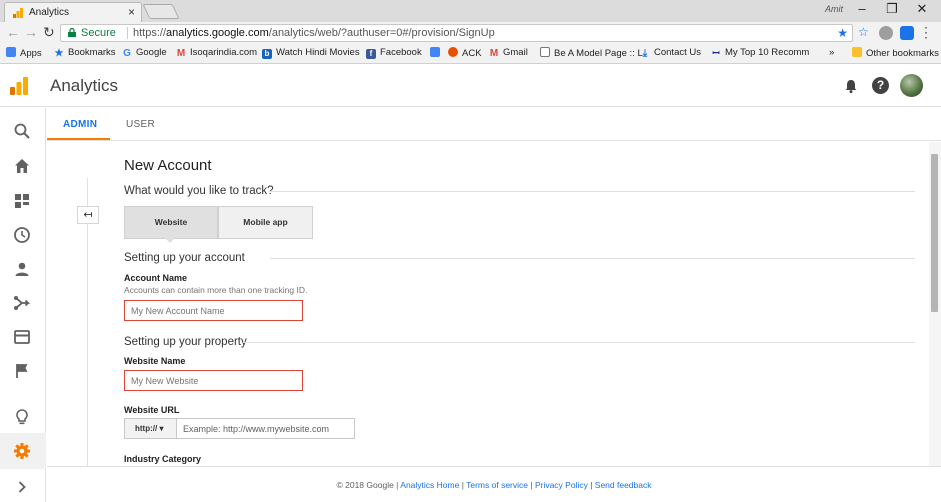 This screenshot has height=502, width=941. Describe the element at coordinates (98, 33) in the screenshot. I see `secure-label: Secure` at that location.